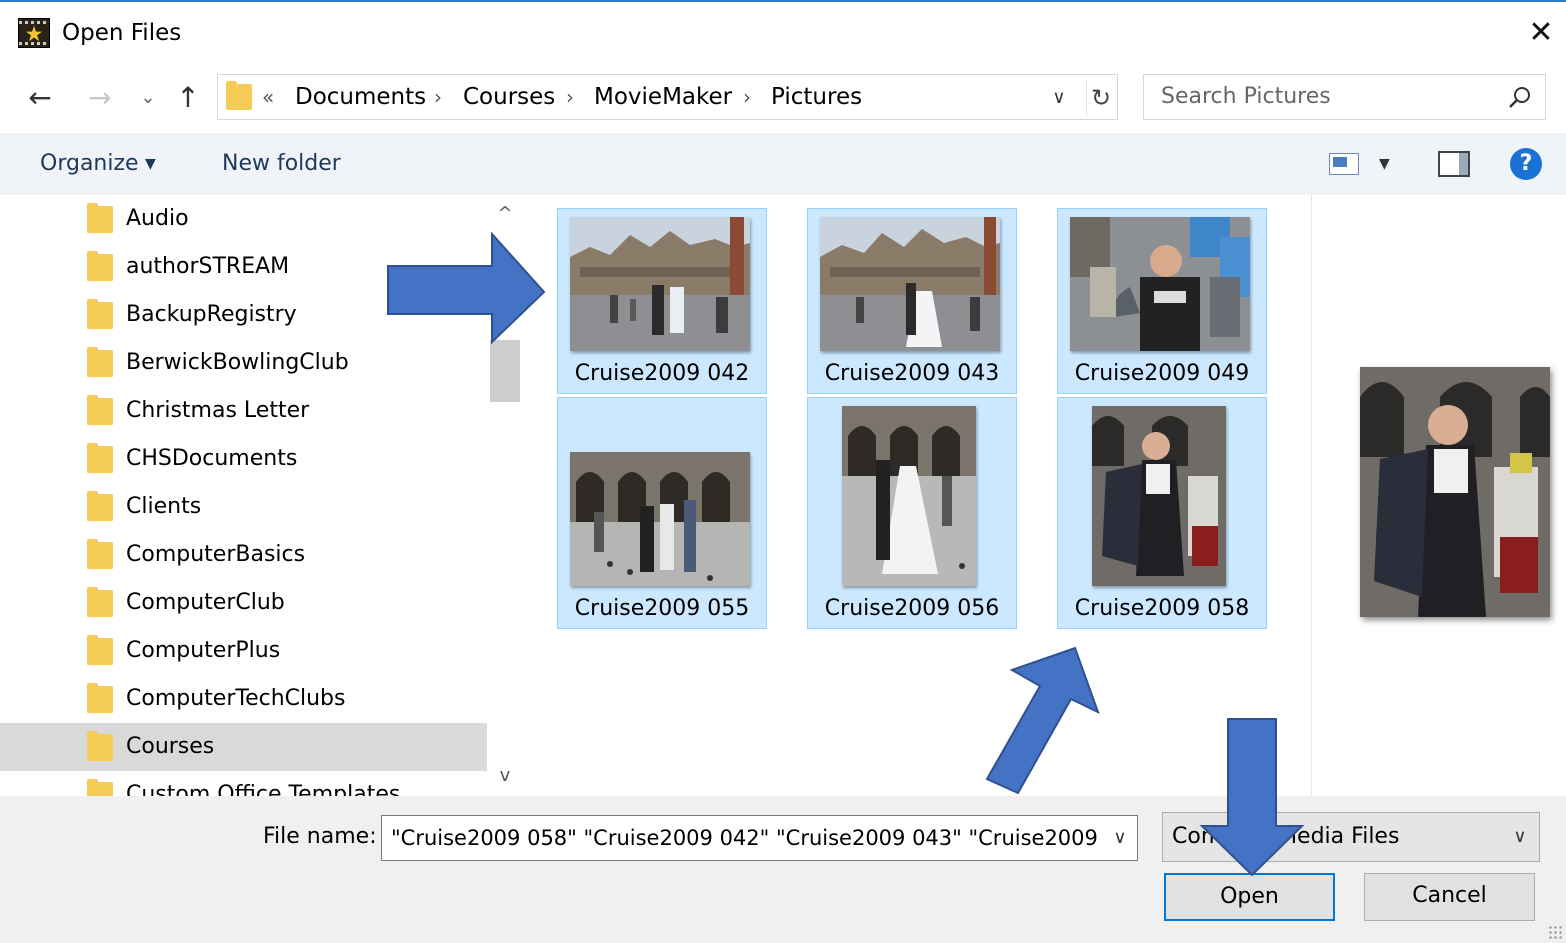 This screenshot has width=1566, height=943. I want to click on file-name-dropdown-icon: ∨, so click(1120, 838).